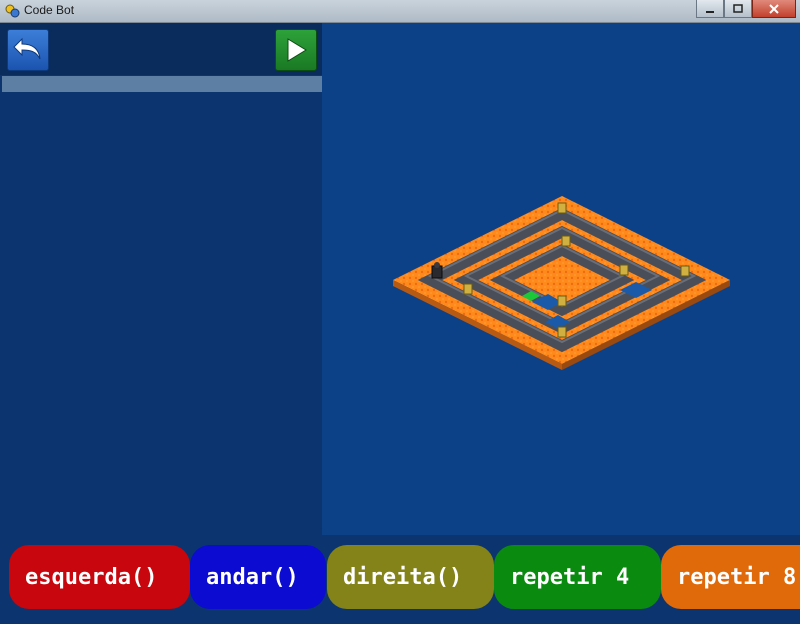  I want to click on close-icon, so click(774, 8).